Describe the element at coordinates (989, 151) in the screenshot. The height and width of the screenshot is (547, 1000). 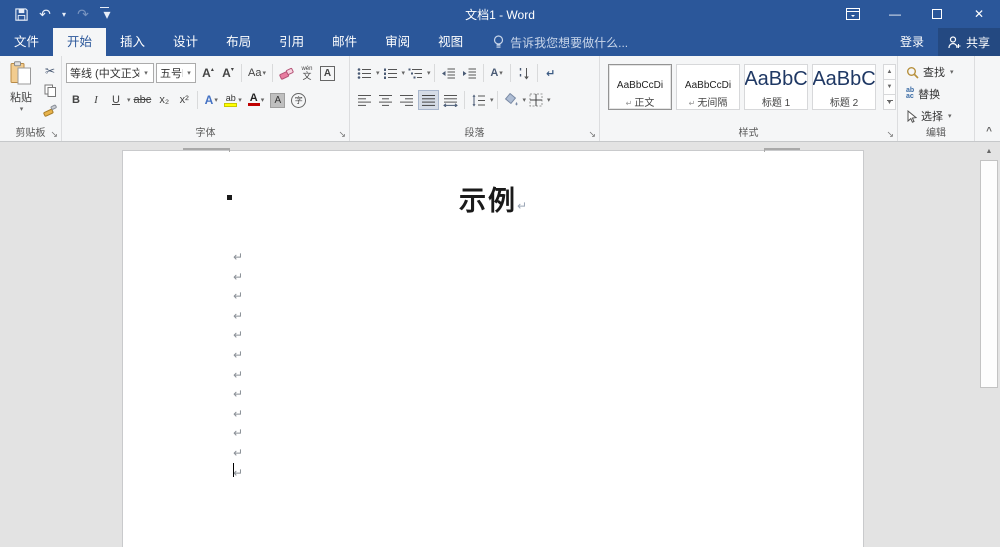
I see `scroll-up-icon: ▲` at that location.